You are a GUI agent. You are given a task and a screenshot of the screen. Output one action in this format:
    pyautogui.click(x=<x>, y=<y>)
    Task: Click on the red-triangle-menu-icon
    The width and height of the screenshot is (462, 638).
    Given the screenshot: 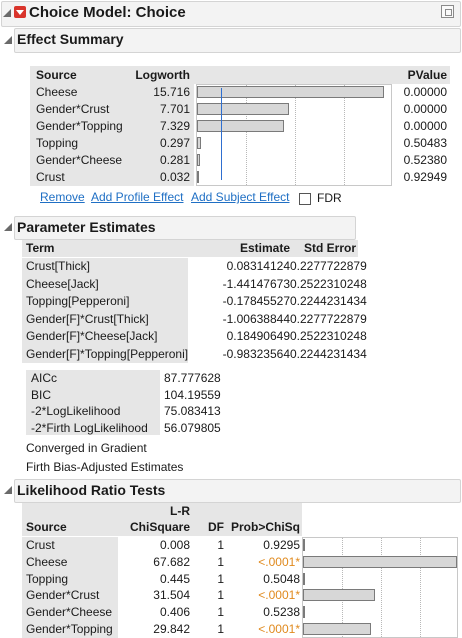 What is the action you would take?
    pyautogui.click(x=20, y=12)
    